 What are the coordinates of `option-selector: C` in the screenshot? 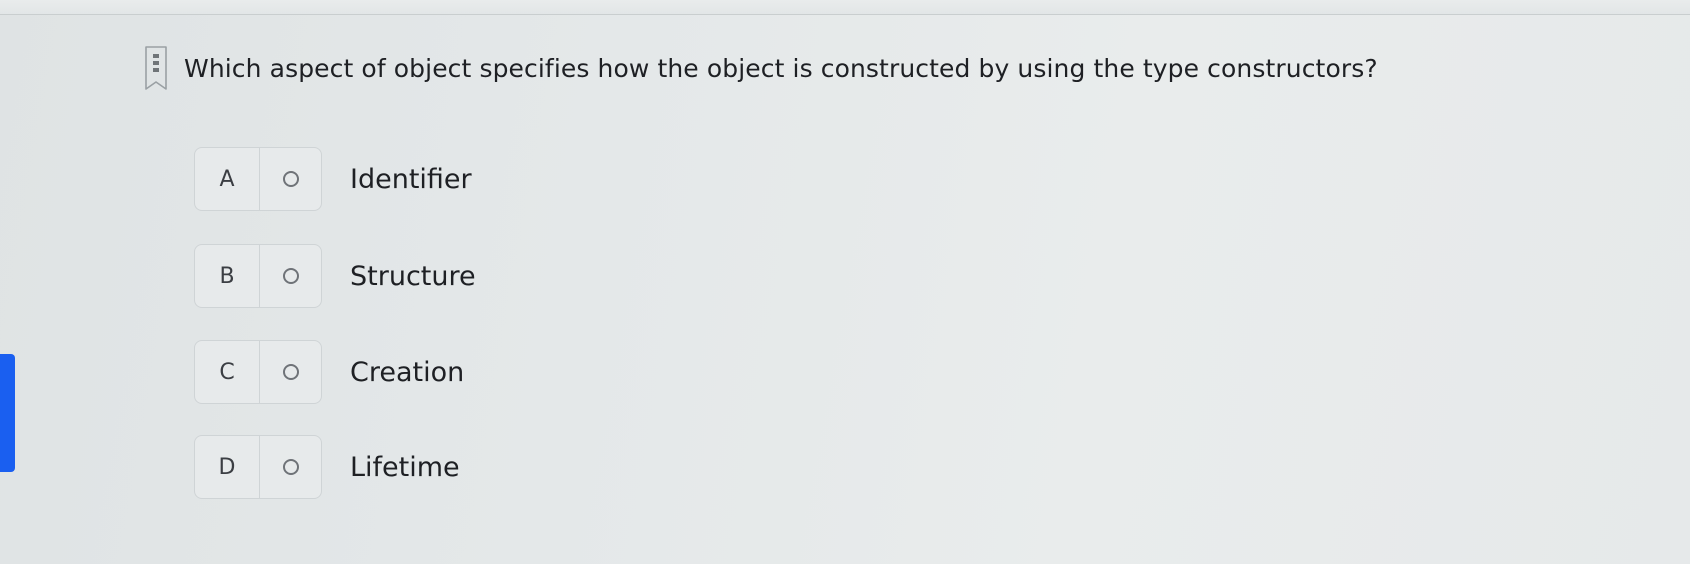 It's located at (258, 372).